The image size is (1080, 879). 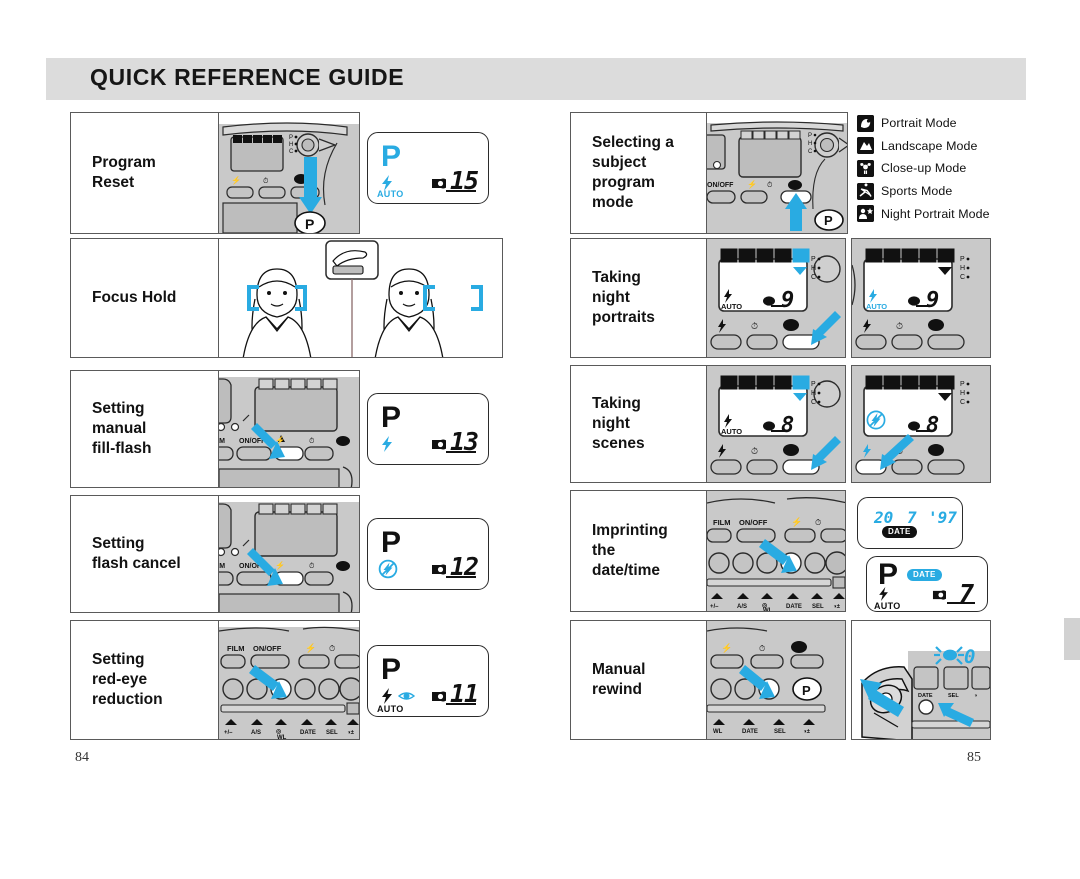 What do you see at coordinates (222, 441) in the screenshot?
I see `svg-text: LM` at bounding box center [222, 441].